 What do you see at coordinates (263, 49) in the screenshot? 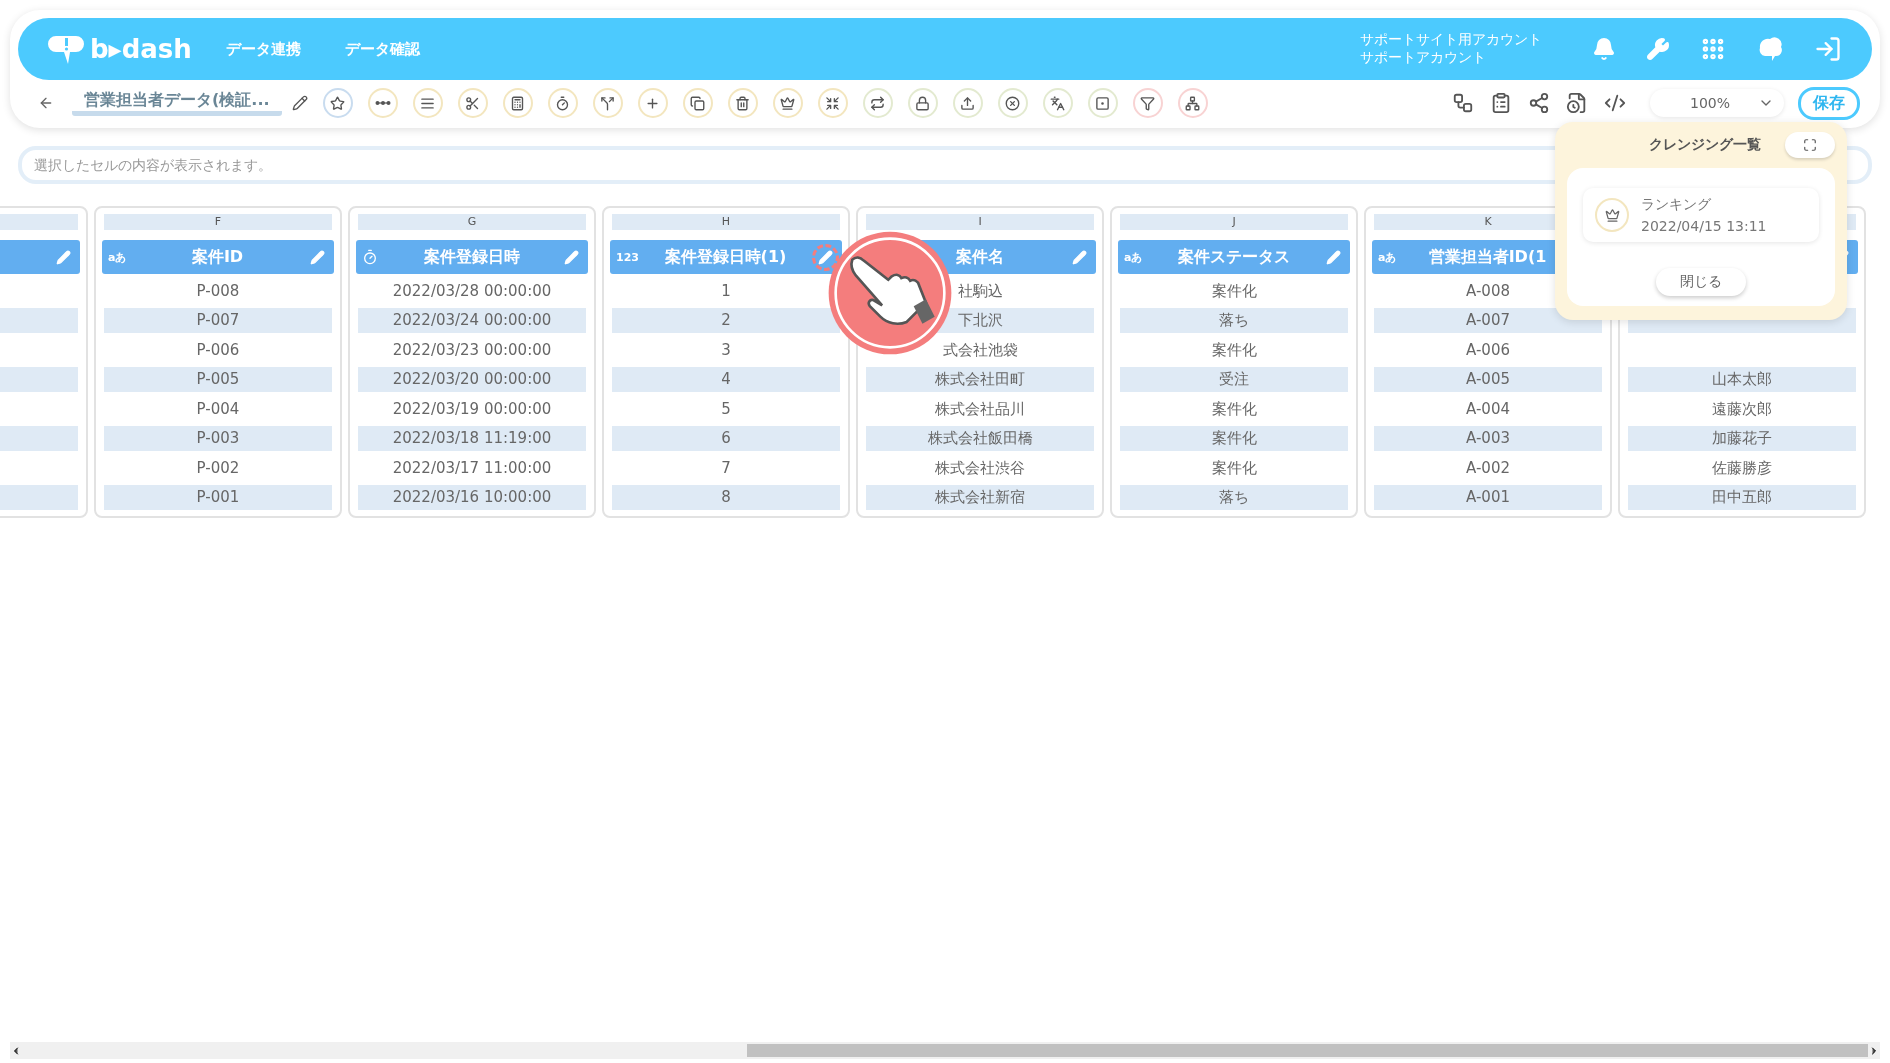
I see `nav-link: データ連携` at bounding box center [263, 49].